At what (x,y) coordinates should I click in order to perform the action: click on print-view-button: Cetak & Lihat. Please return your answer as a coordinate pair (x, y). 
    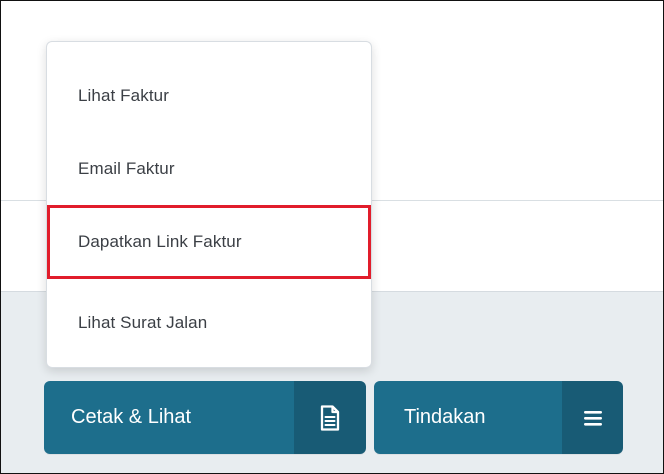
    Looking at the image, I should click on (169, 417).